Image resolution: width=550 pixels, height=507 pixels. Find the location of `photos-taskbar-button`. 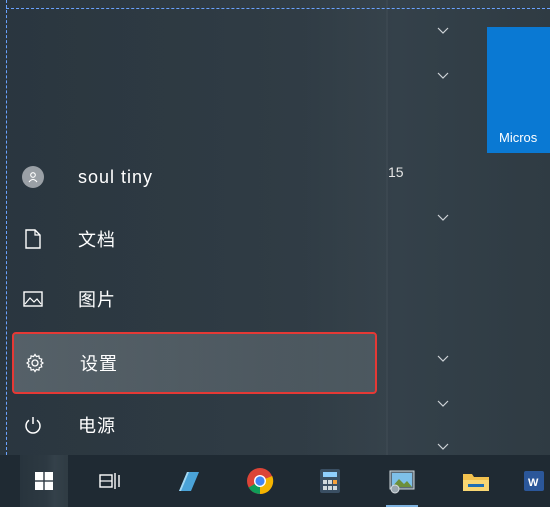

photos-taskbar-button is located at coordinates (402, 481).